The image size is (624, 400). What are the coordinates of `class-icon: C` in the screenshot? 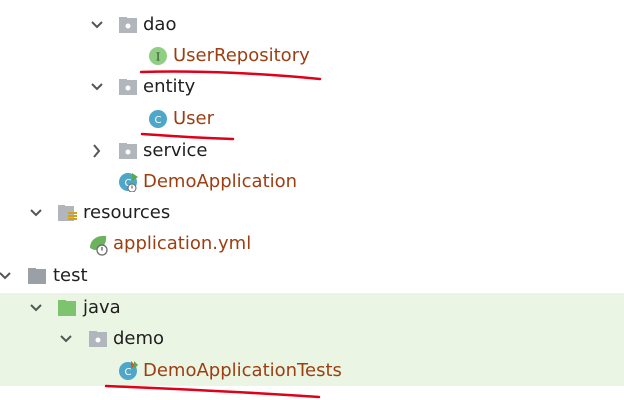 It's located at (158, 119).